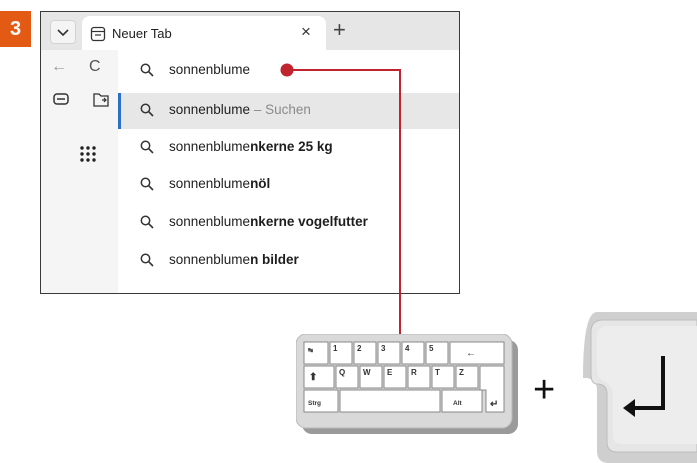 Image resolution: width=697 pixels, height=463 pixels. I want to click on key-1: 1, so click(335, 348).